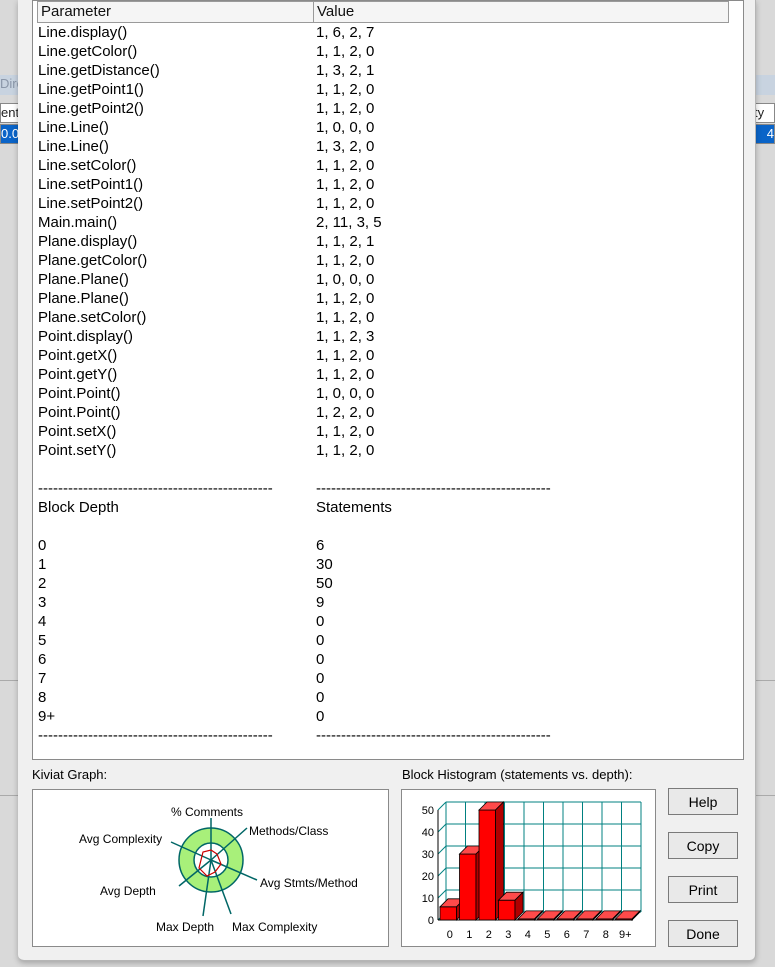 This screenshot has width=775, height=967. Describe the element at coordinates (349, 222) in the screenshot. I see `value-cell: 2, 11, 3, 5` at that location.